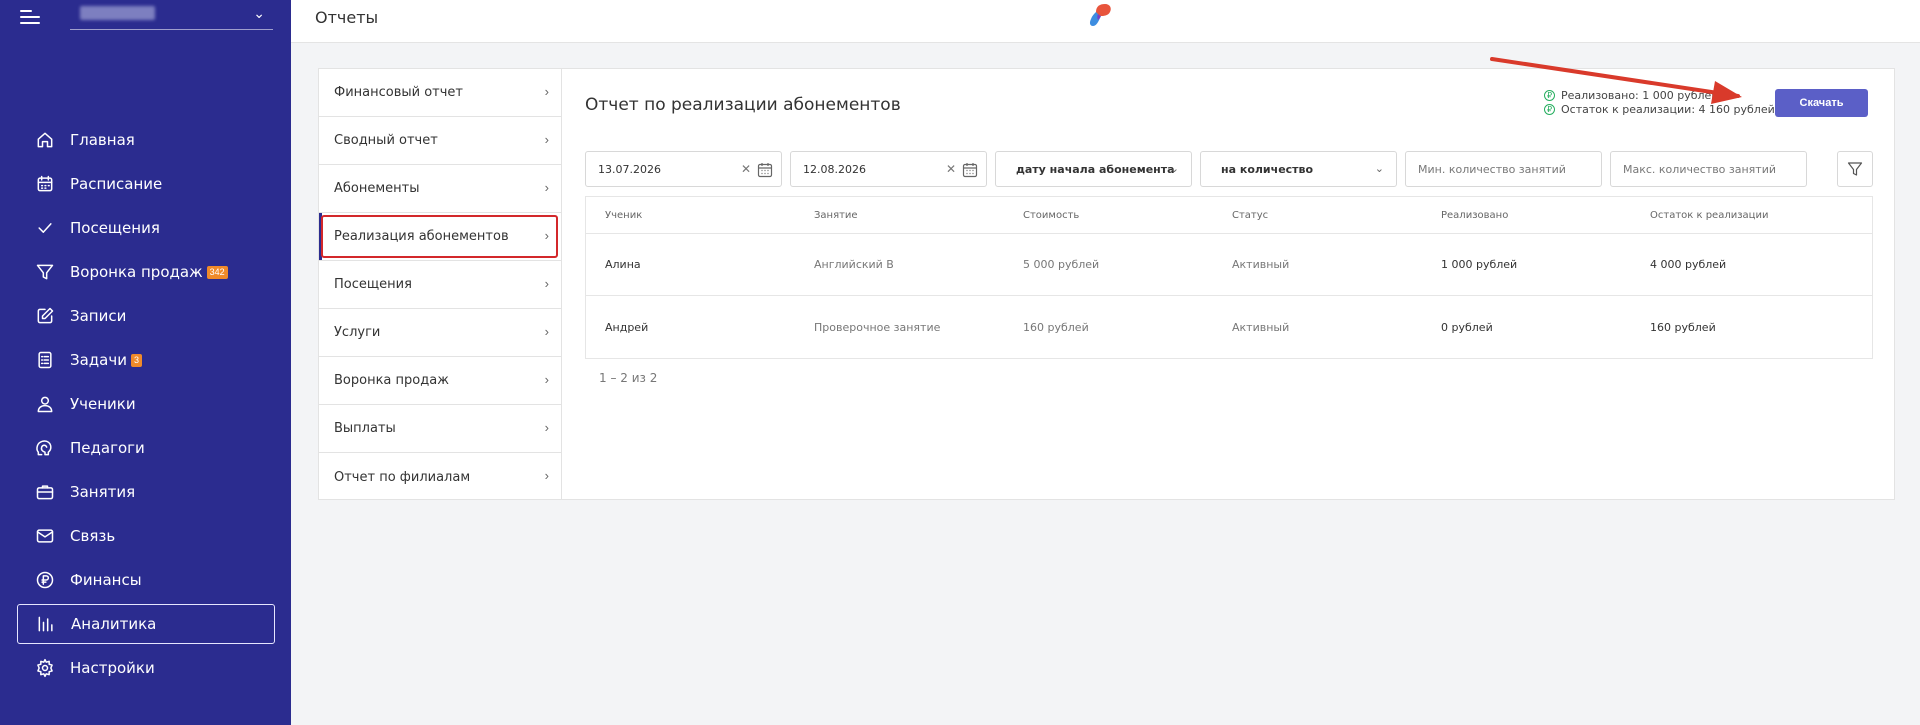  What do you see at coordinates (146, 448) in the screenshot?
I see `sidebar-item-teachers: Педагоги` at bounding box center [146, 448].